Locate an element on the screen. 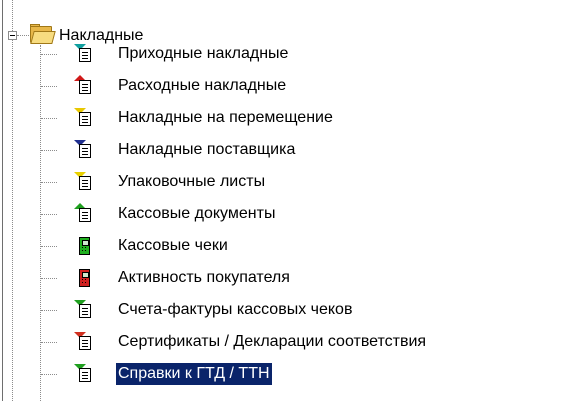  receipt-invoices-icon is located at coordinates (84, 310).